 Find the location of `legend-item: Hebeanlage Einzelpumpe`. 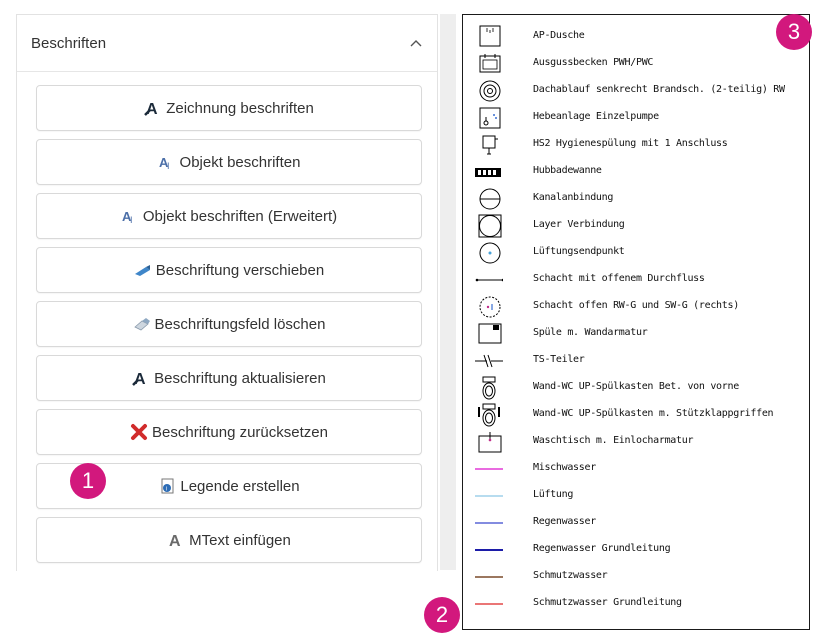

legend-item: Hebeanlage Einzelpumpe is located at coordinates (636, 118).